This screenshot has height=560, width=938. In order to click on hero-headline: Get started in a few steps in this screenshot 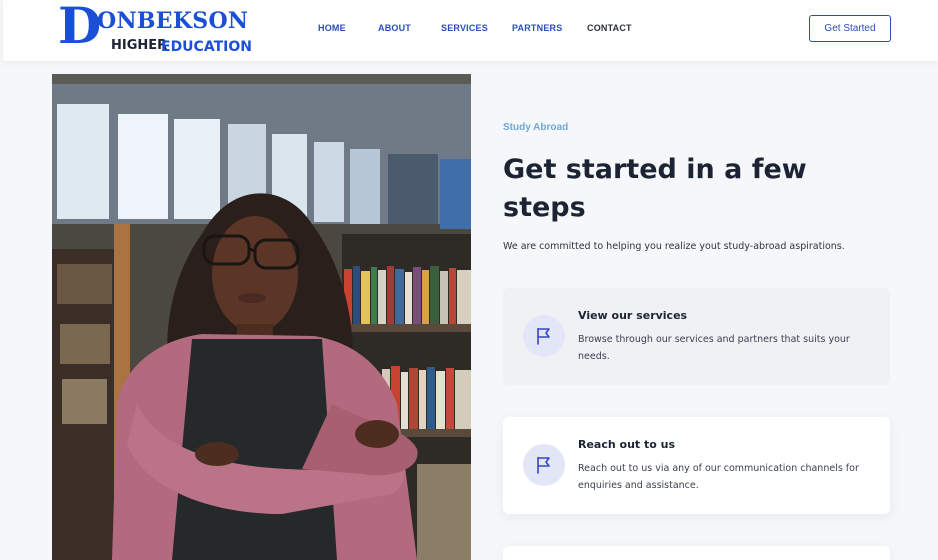, I will do `click(655, 188)`.